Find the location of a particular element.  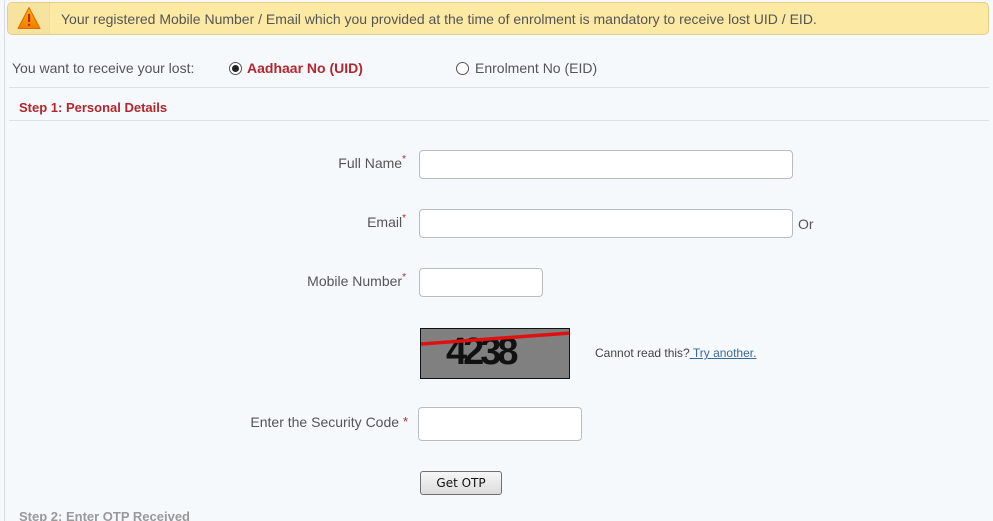

full-name-input is located at coordinates (606, 164).